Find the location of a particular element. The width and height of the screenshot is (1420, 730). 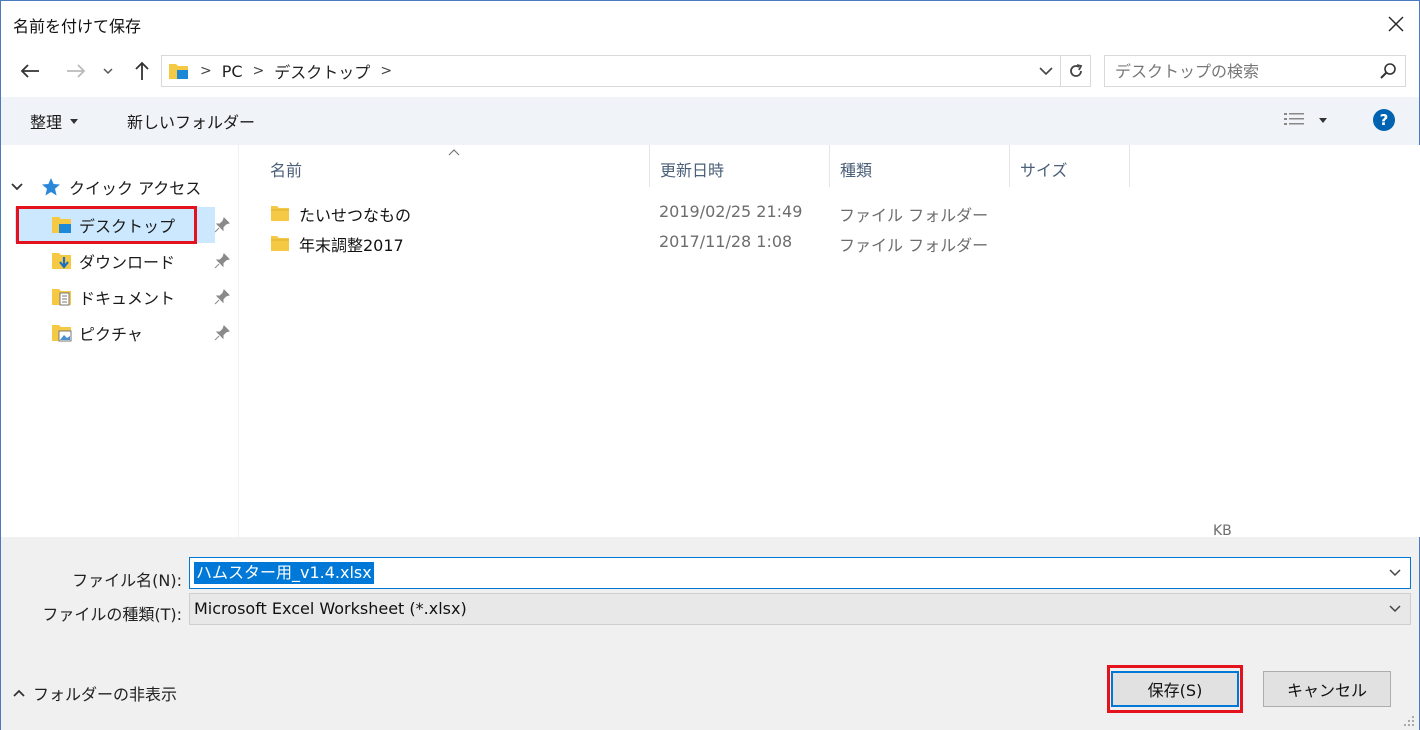

hide-folders-toggle: フォルダーの非表示 is located at coordinates (95, 693).